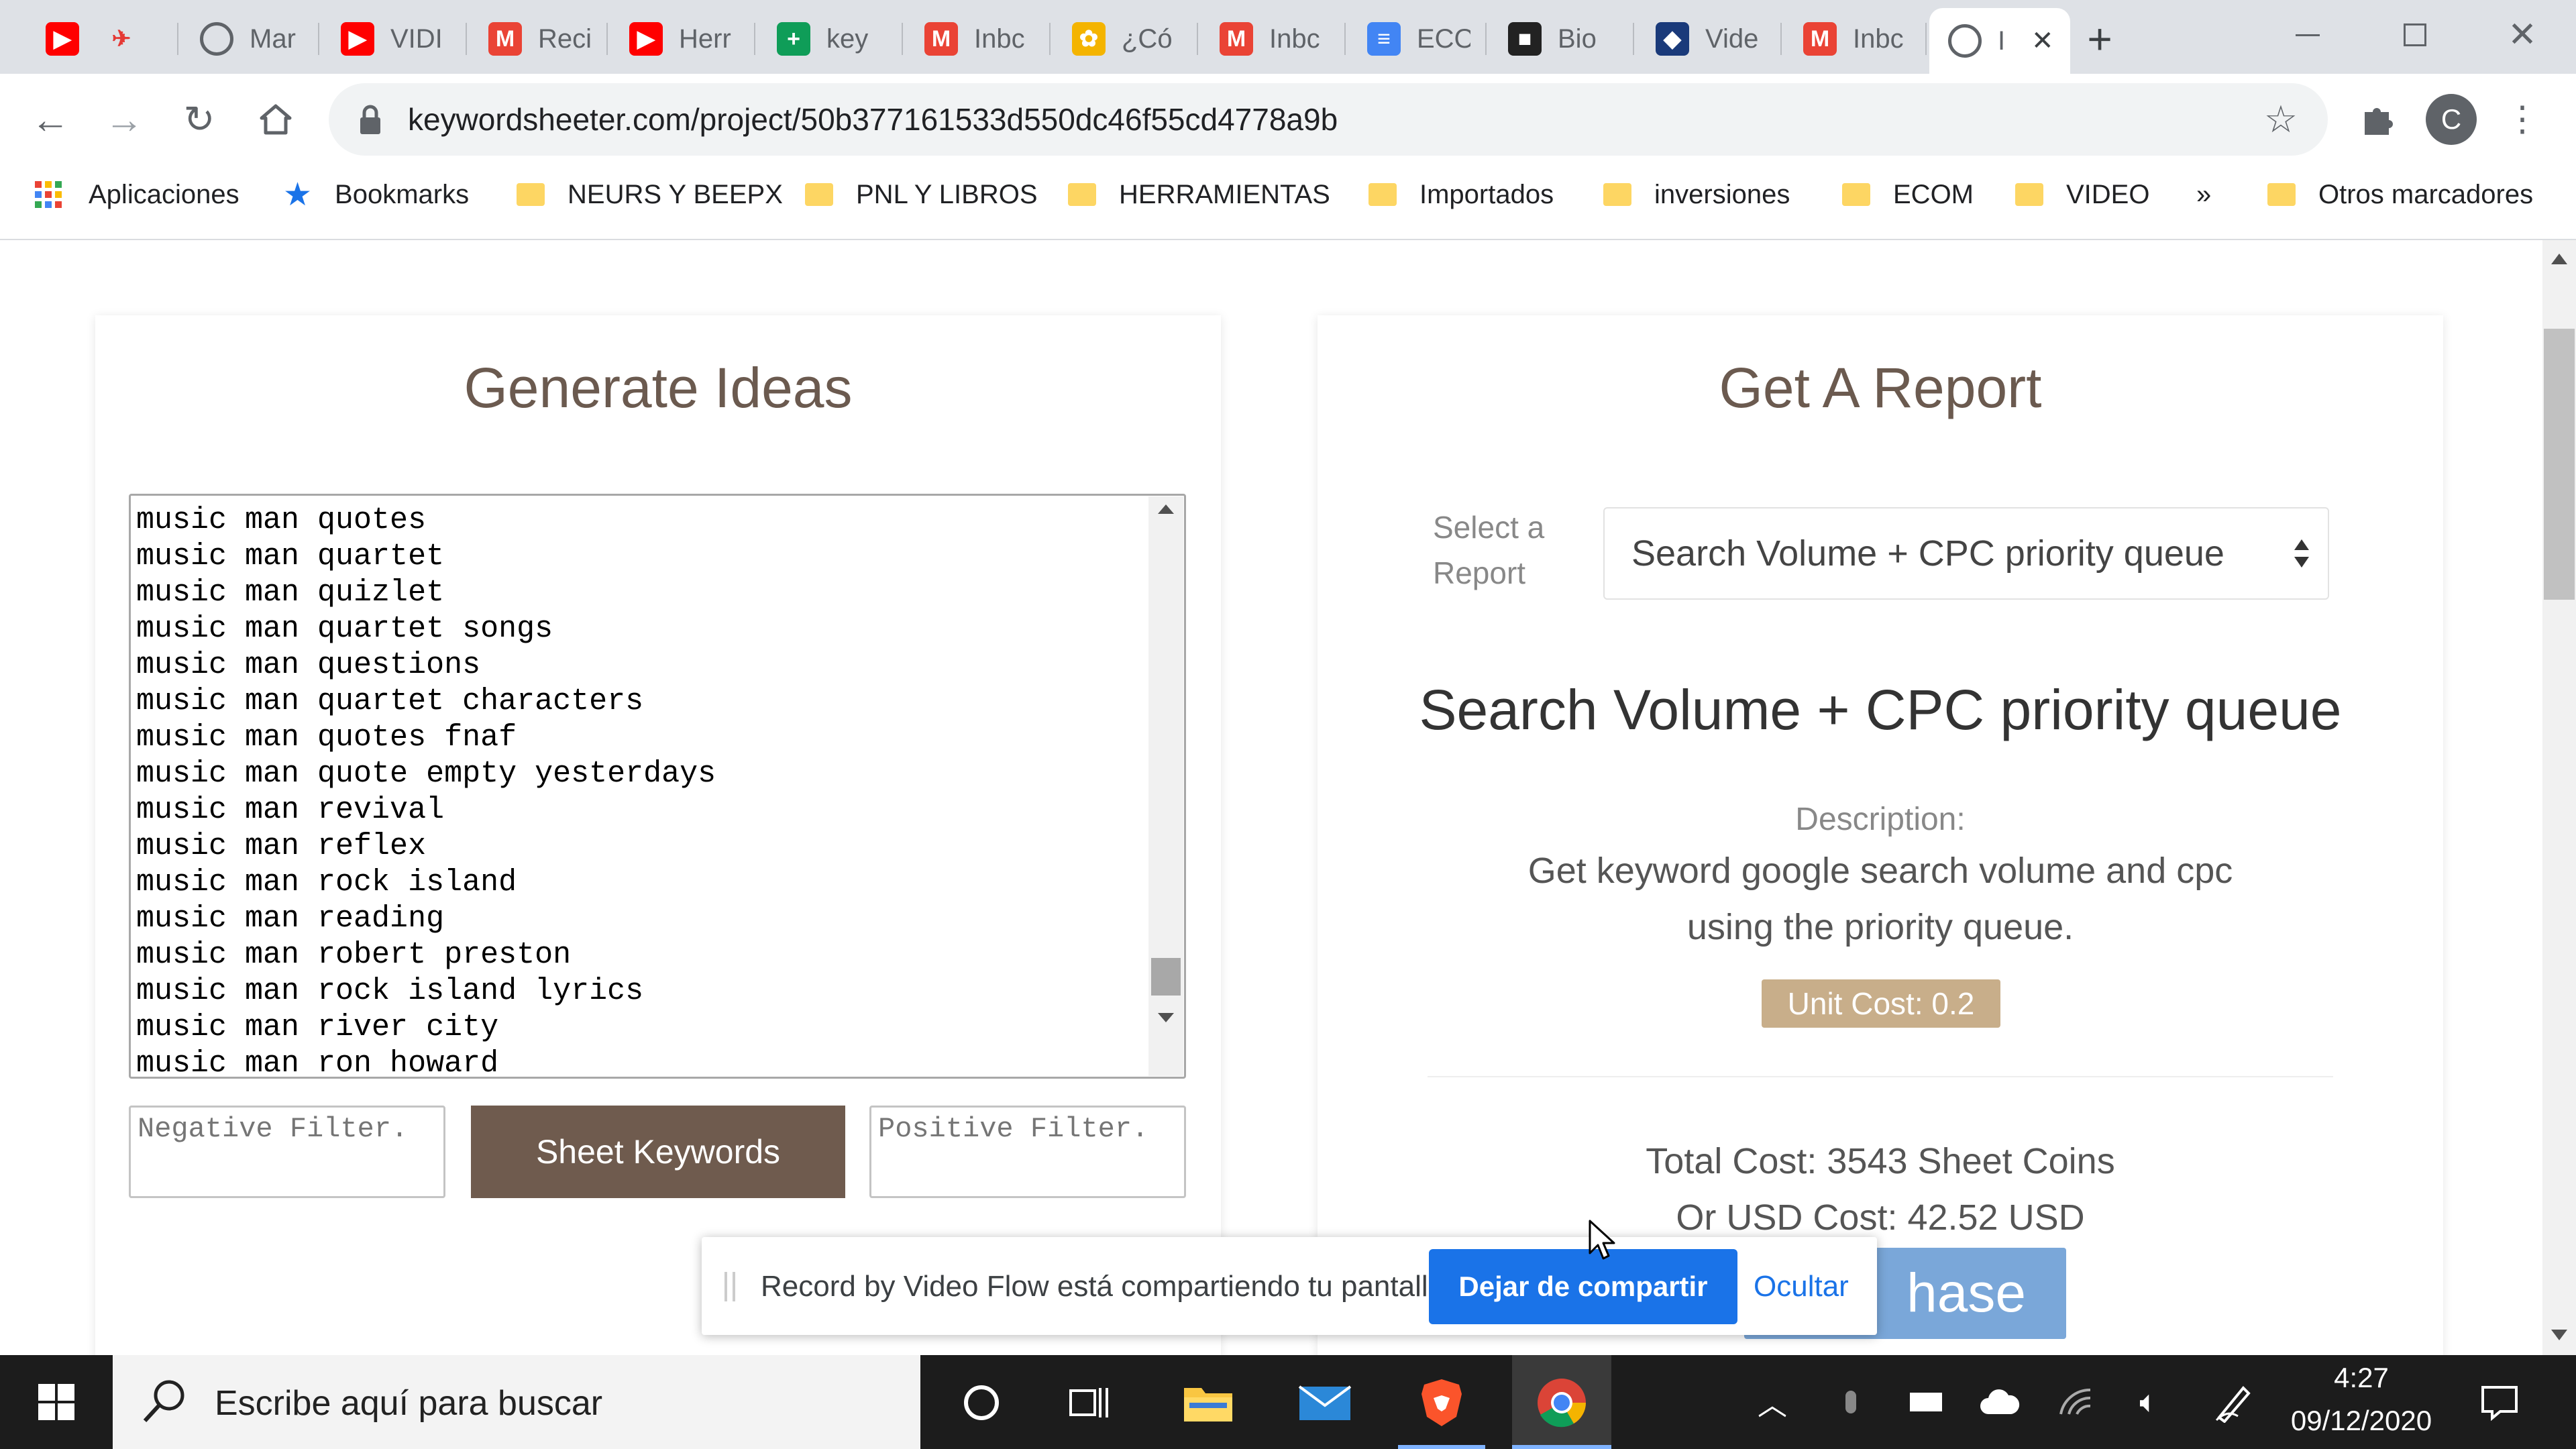 This screenshot has height=1449, width=2576. I want to click on bookmark-item: VIDEO, so click(2082, 194).